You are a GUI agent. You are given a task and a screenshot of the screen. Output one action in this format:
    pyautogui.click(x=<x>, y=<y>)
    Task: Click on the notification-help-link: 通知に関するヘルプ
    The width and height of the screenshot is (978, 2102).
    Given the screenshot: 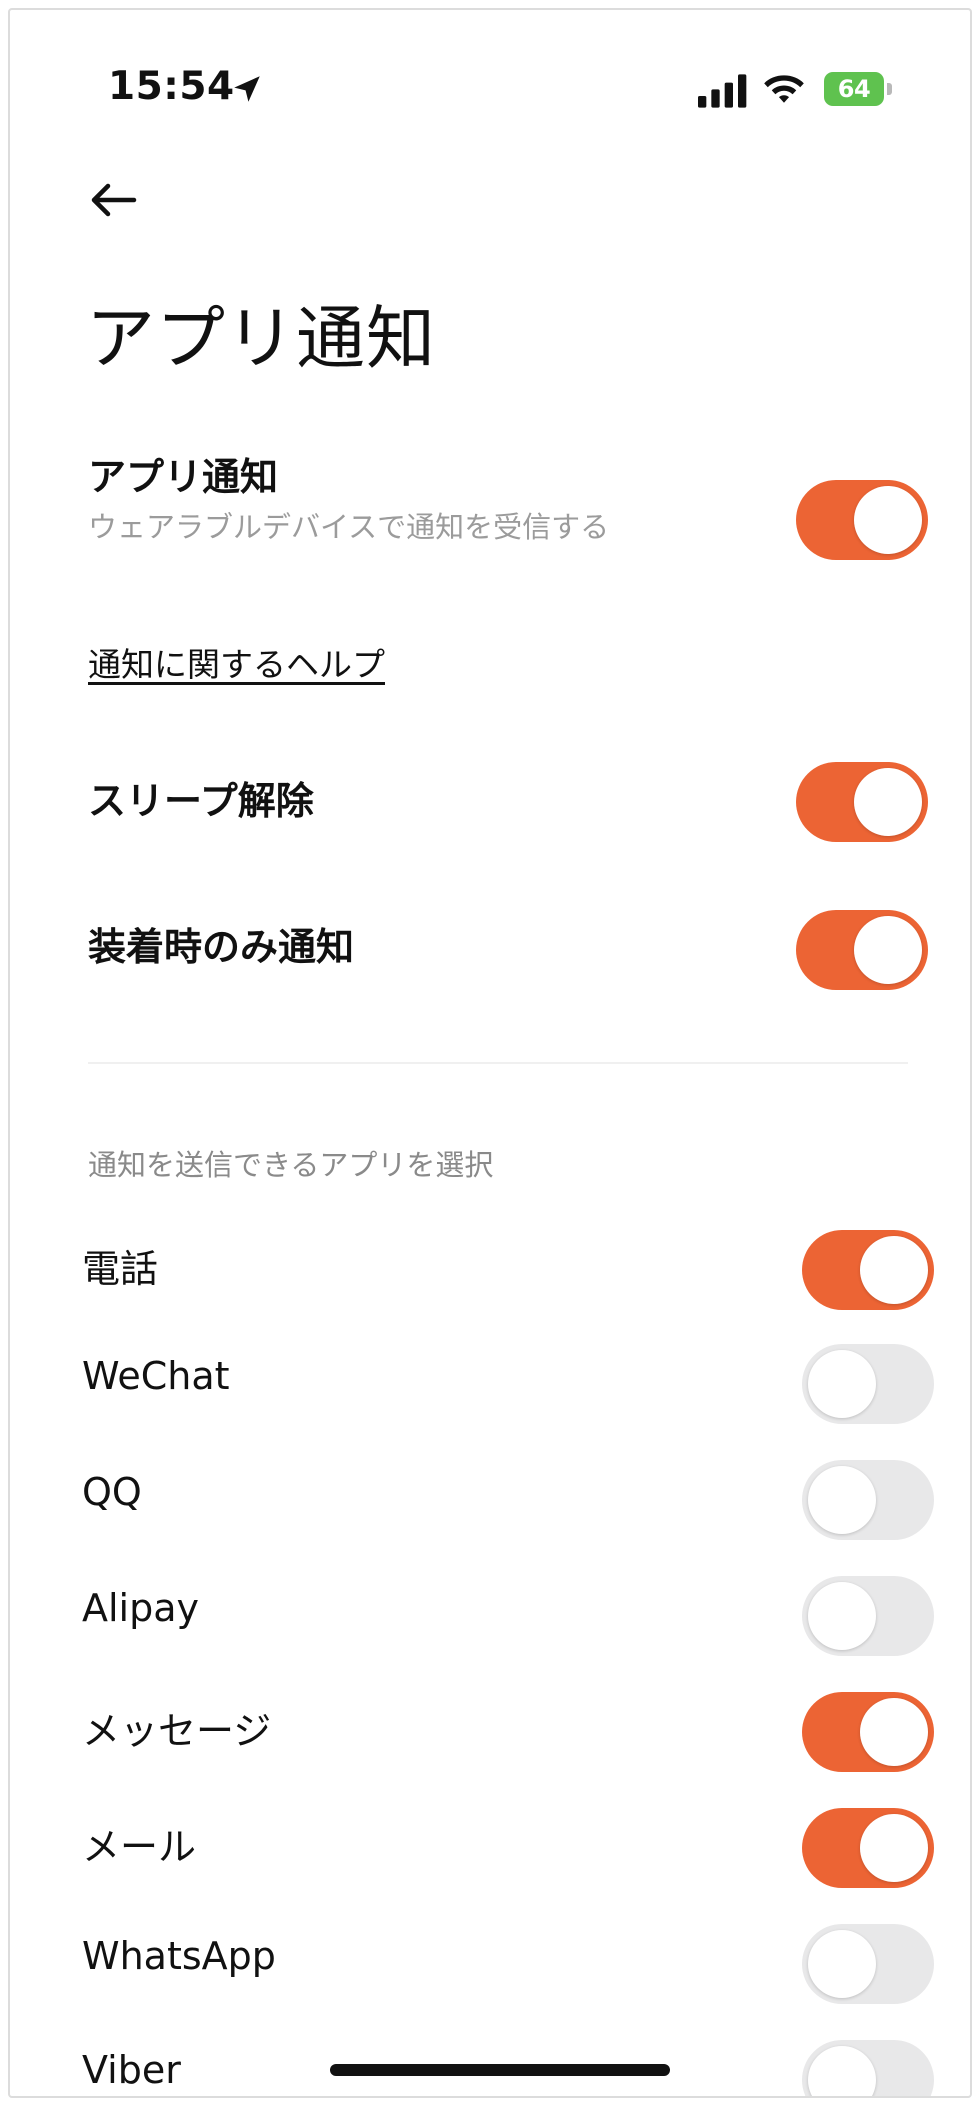 What is the action you would take?
    pyautogui.click(x=236, y=662)
    